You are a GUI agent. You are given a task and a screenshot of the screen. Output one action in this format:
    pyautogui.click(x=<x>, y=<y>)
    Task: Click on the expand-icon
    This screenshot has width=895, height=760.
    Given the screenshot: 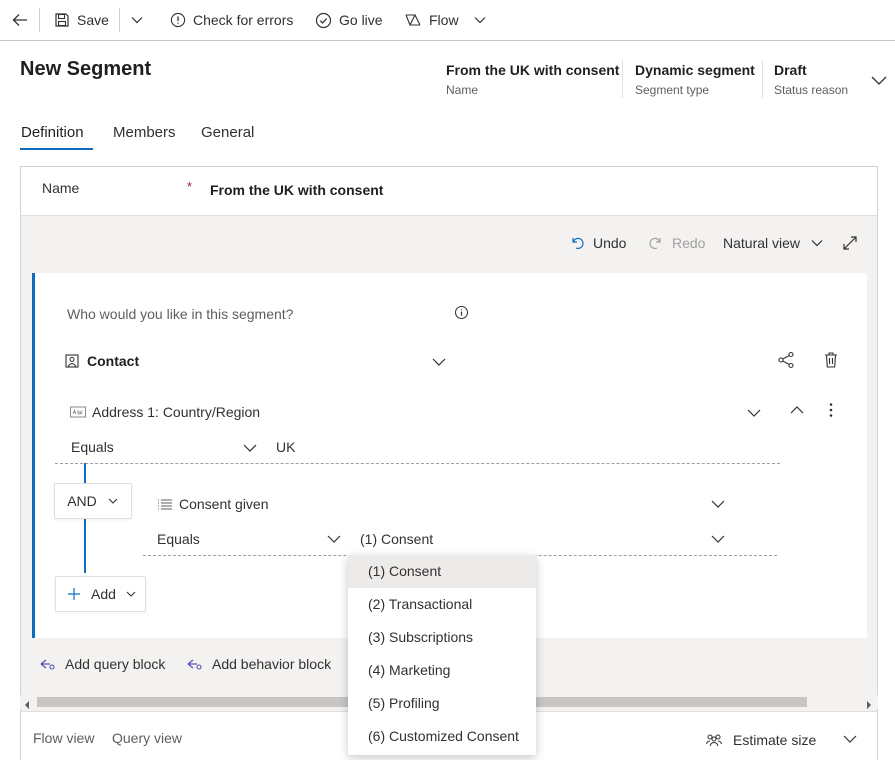 What is the action you would take?
    pyautogui.click(x=850, y=243)
    